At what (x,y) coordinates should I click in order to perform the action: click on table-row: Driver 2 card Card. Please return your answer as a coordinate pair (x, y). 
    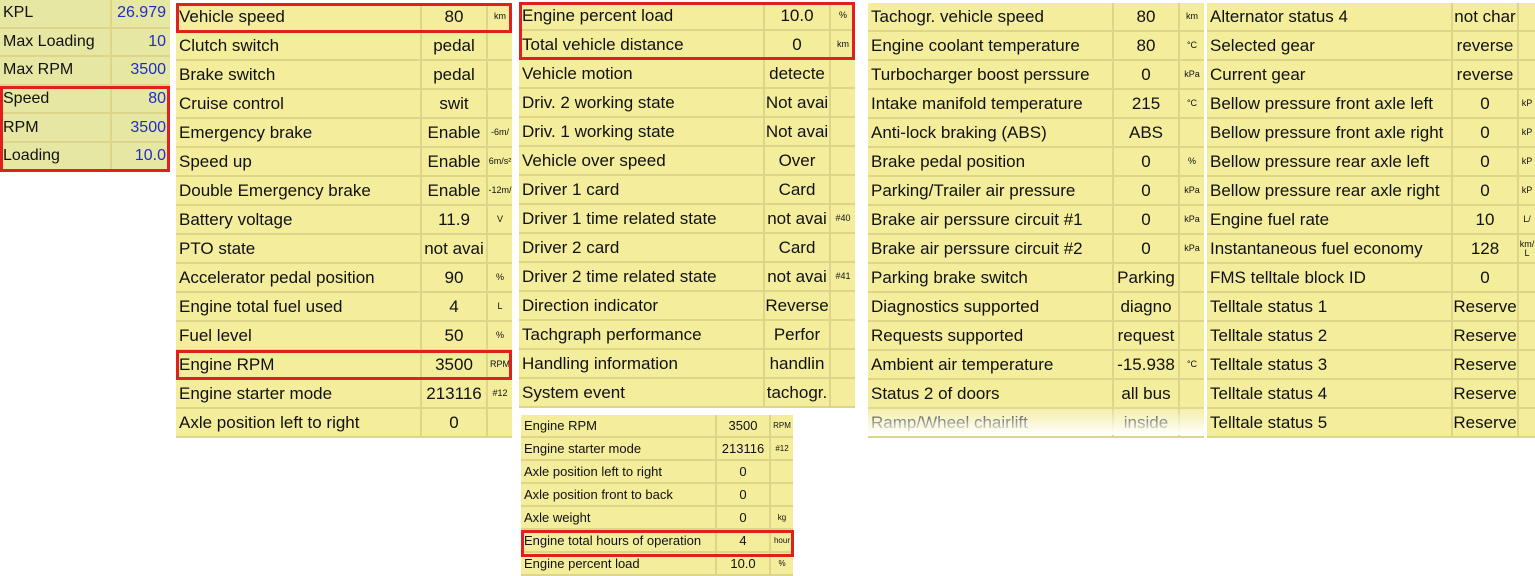
    Looking at the image, I should click on (687, 248).